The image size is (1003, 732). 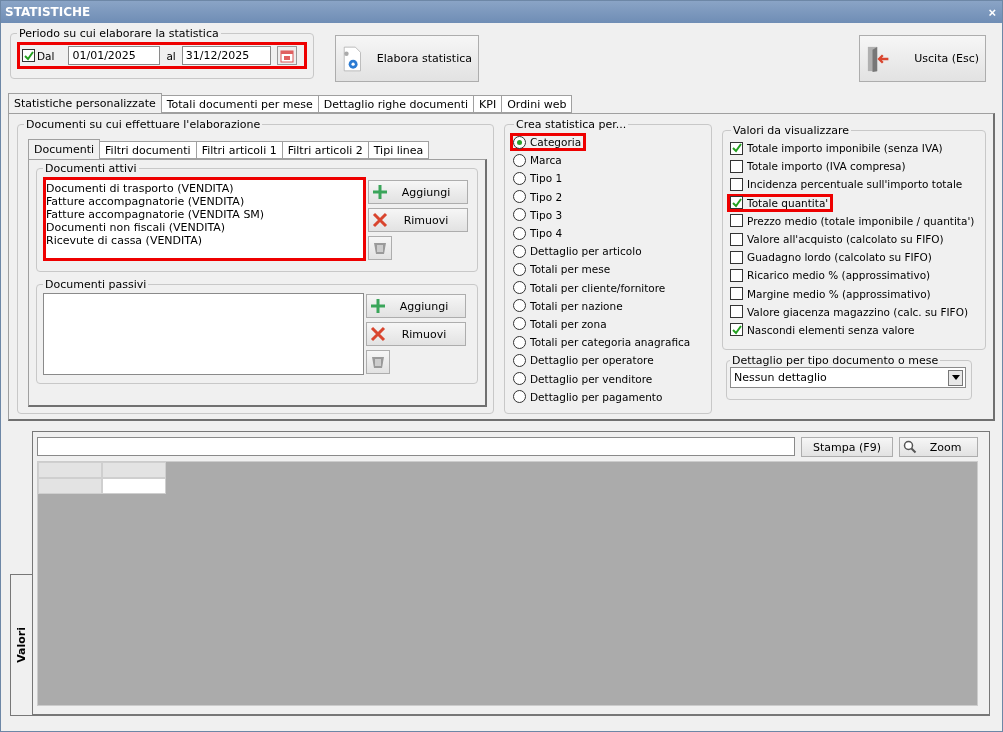 What do you see at coordinates (563, 269) in the screenshot?
I see `radio-option: Totali per mese` at bounding box center [563, 269].